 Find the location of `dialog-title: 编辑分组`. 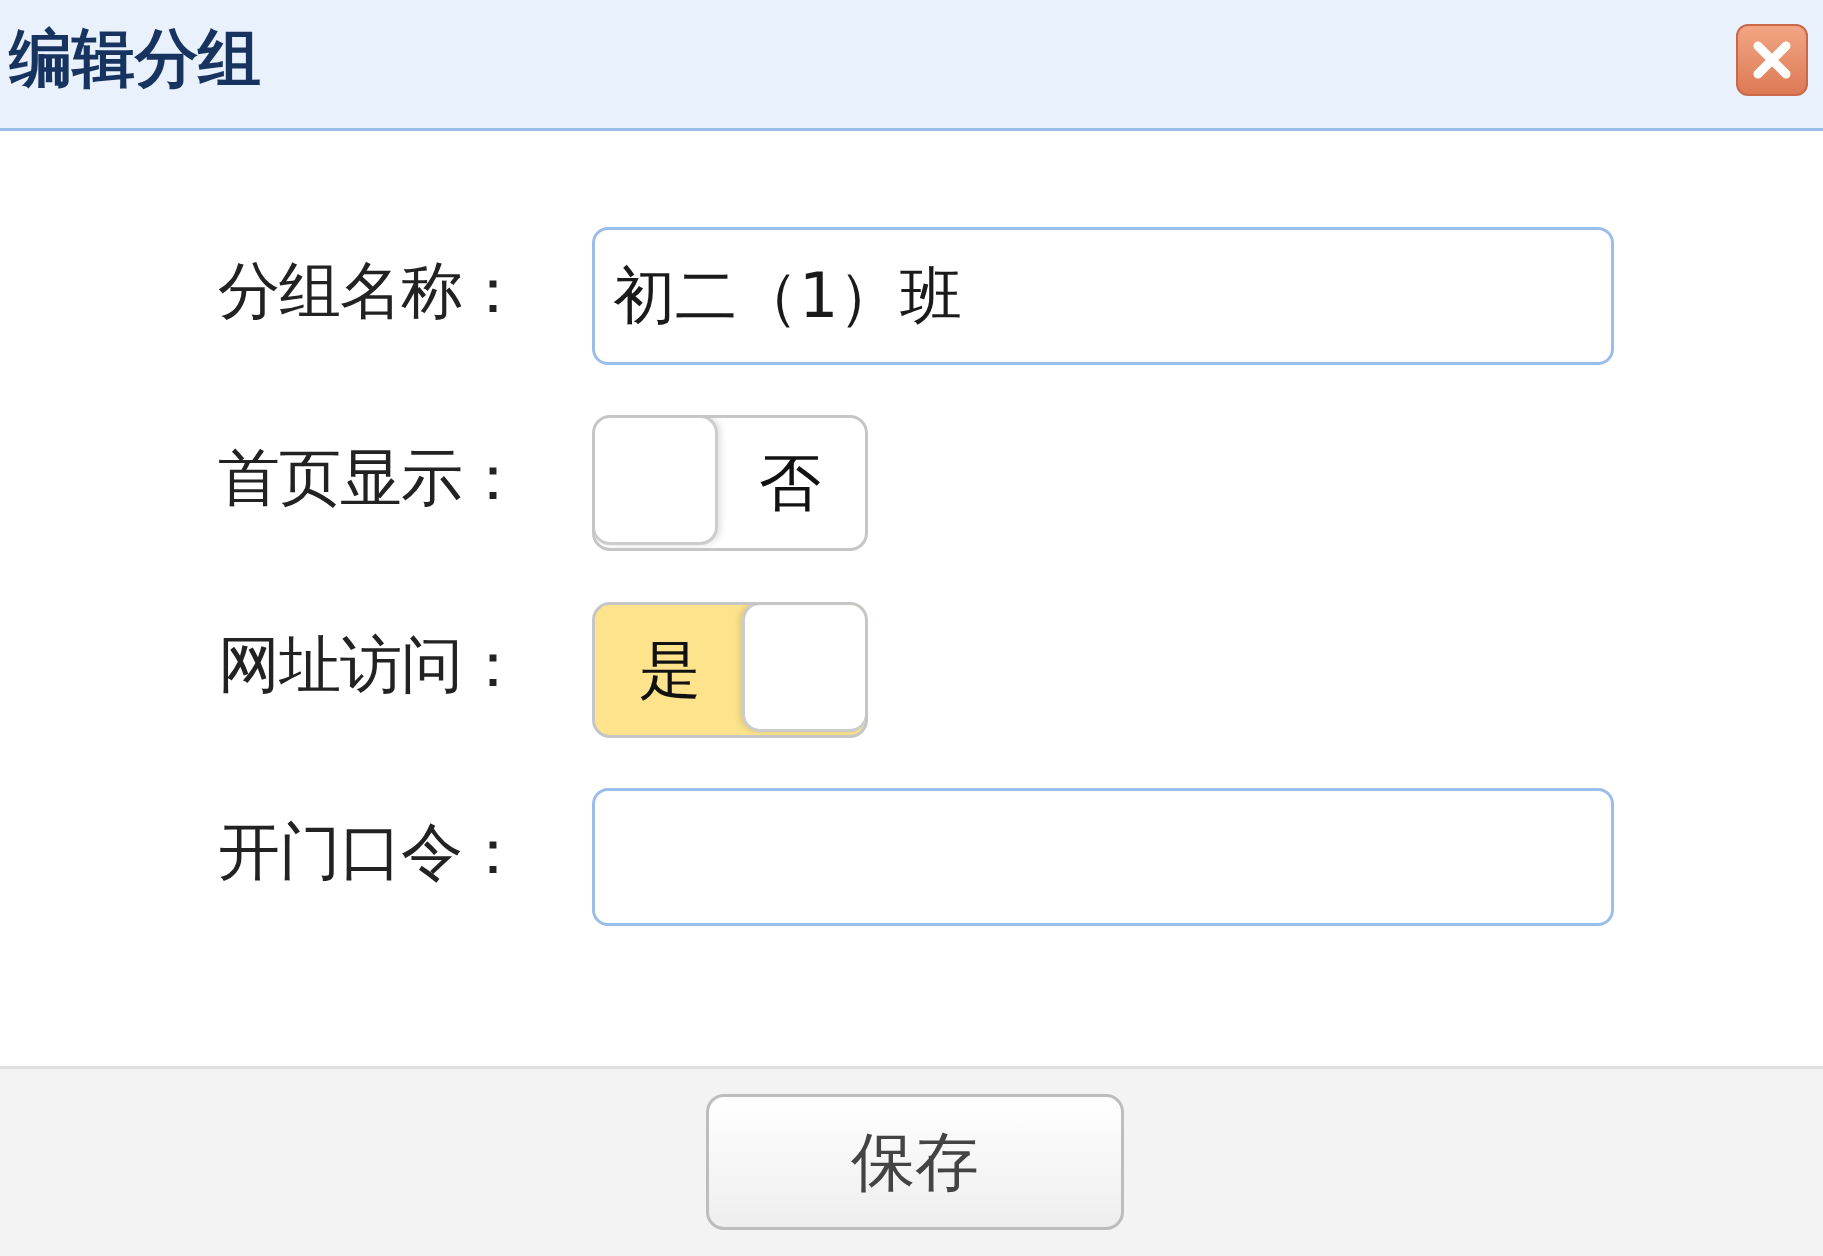

dialog-title: 编辑分组 is located at coordinates (135, 59).